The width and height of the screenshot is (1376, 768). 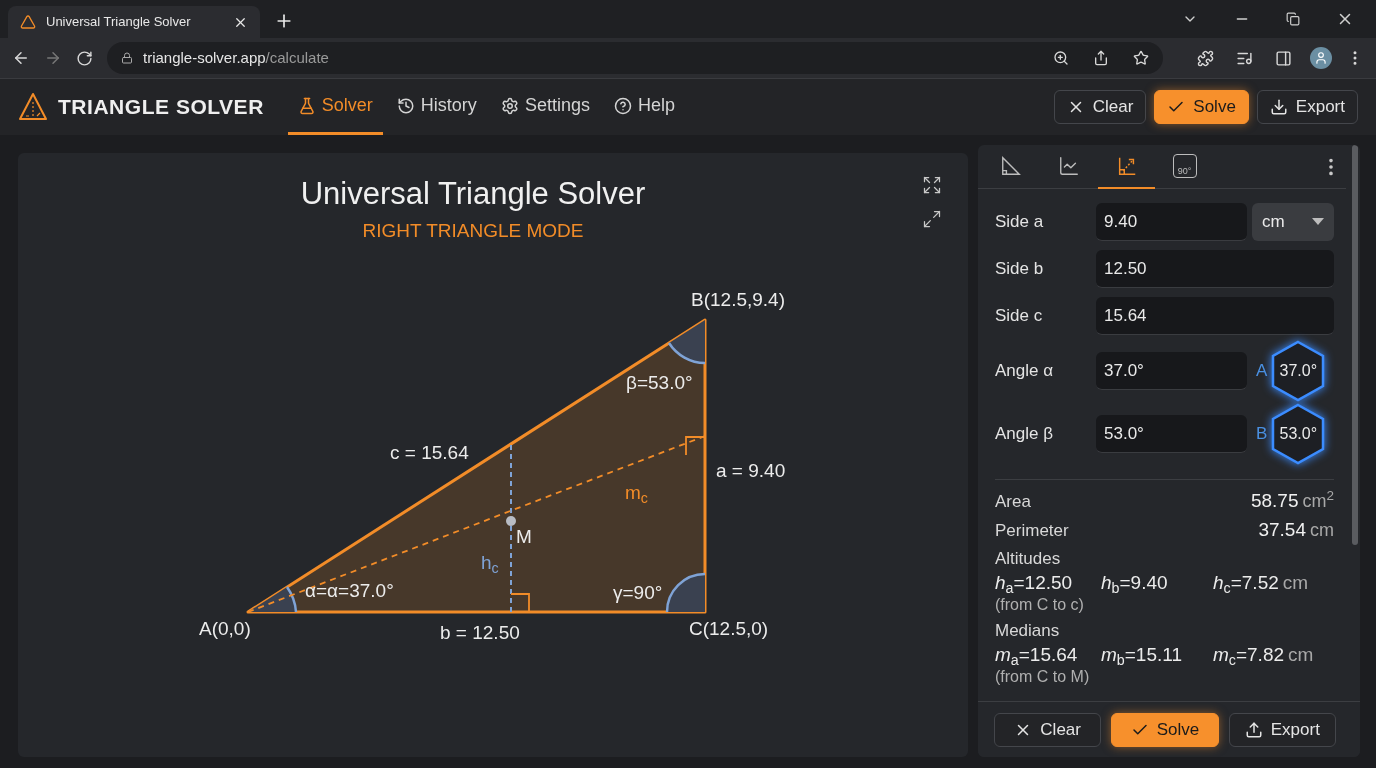 What do you see at coordinates (1293, 19) in the screenshot?
I see `restore-icon` at bounding box center [1293, 19].